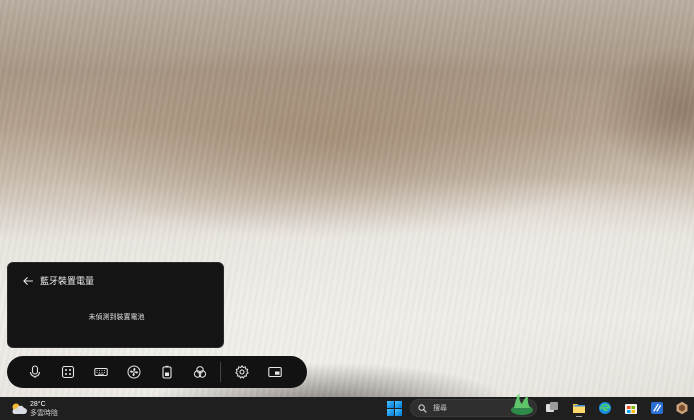 The image size is (694, 420). Describe the element at coordinates (631, 408) in the screenshot. I see `store-icon` at that location.